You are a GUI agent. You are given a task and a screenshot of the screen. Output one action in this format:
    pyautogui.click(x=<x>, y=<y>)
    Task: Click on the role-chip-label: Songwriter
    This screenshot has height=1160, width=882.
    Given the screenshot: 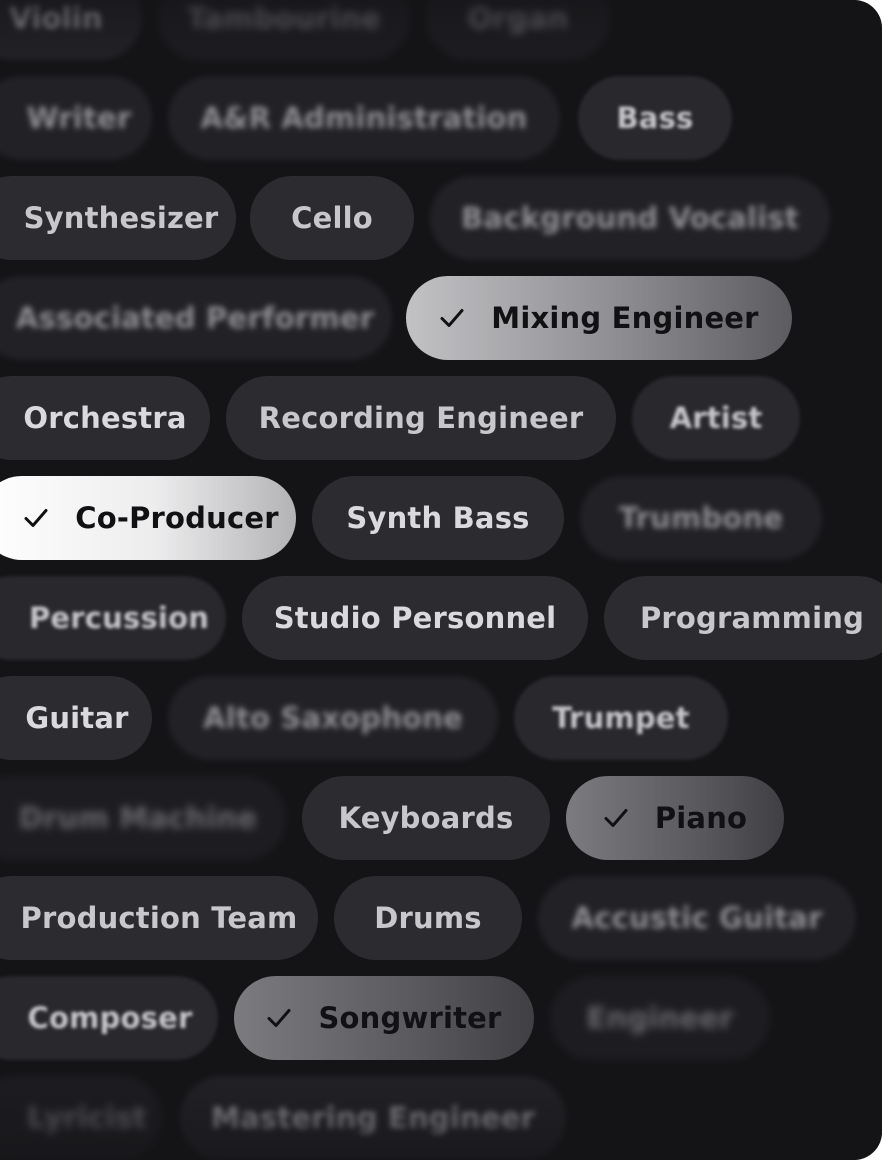 What is the action you would take?
    pyautogui.click(x=410, y=1018)
    